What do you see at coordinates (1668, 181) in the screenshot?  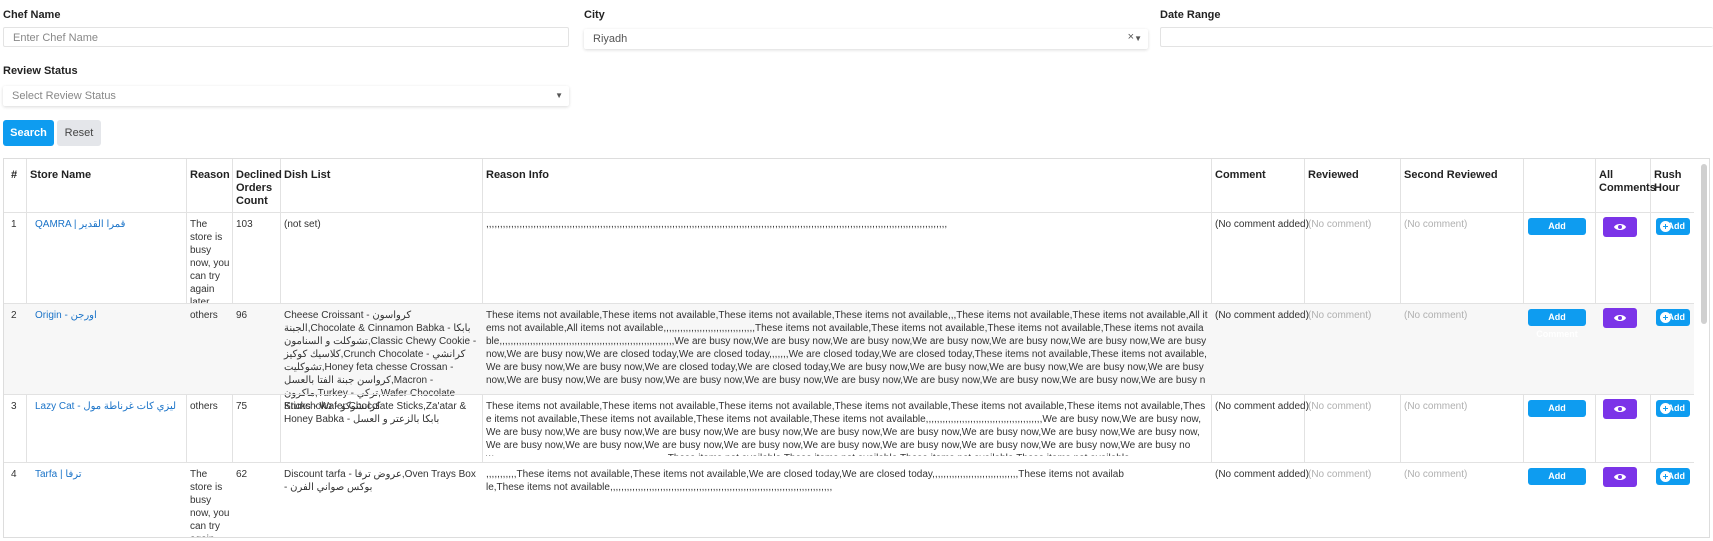 I see `header-rush-hour: Rush Hour` at bounding box center [1668, 181].